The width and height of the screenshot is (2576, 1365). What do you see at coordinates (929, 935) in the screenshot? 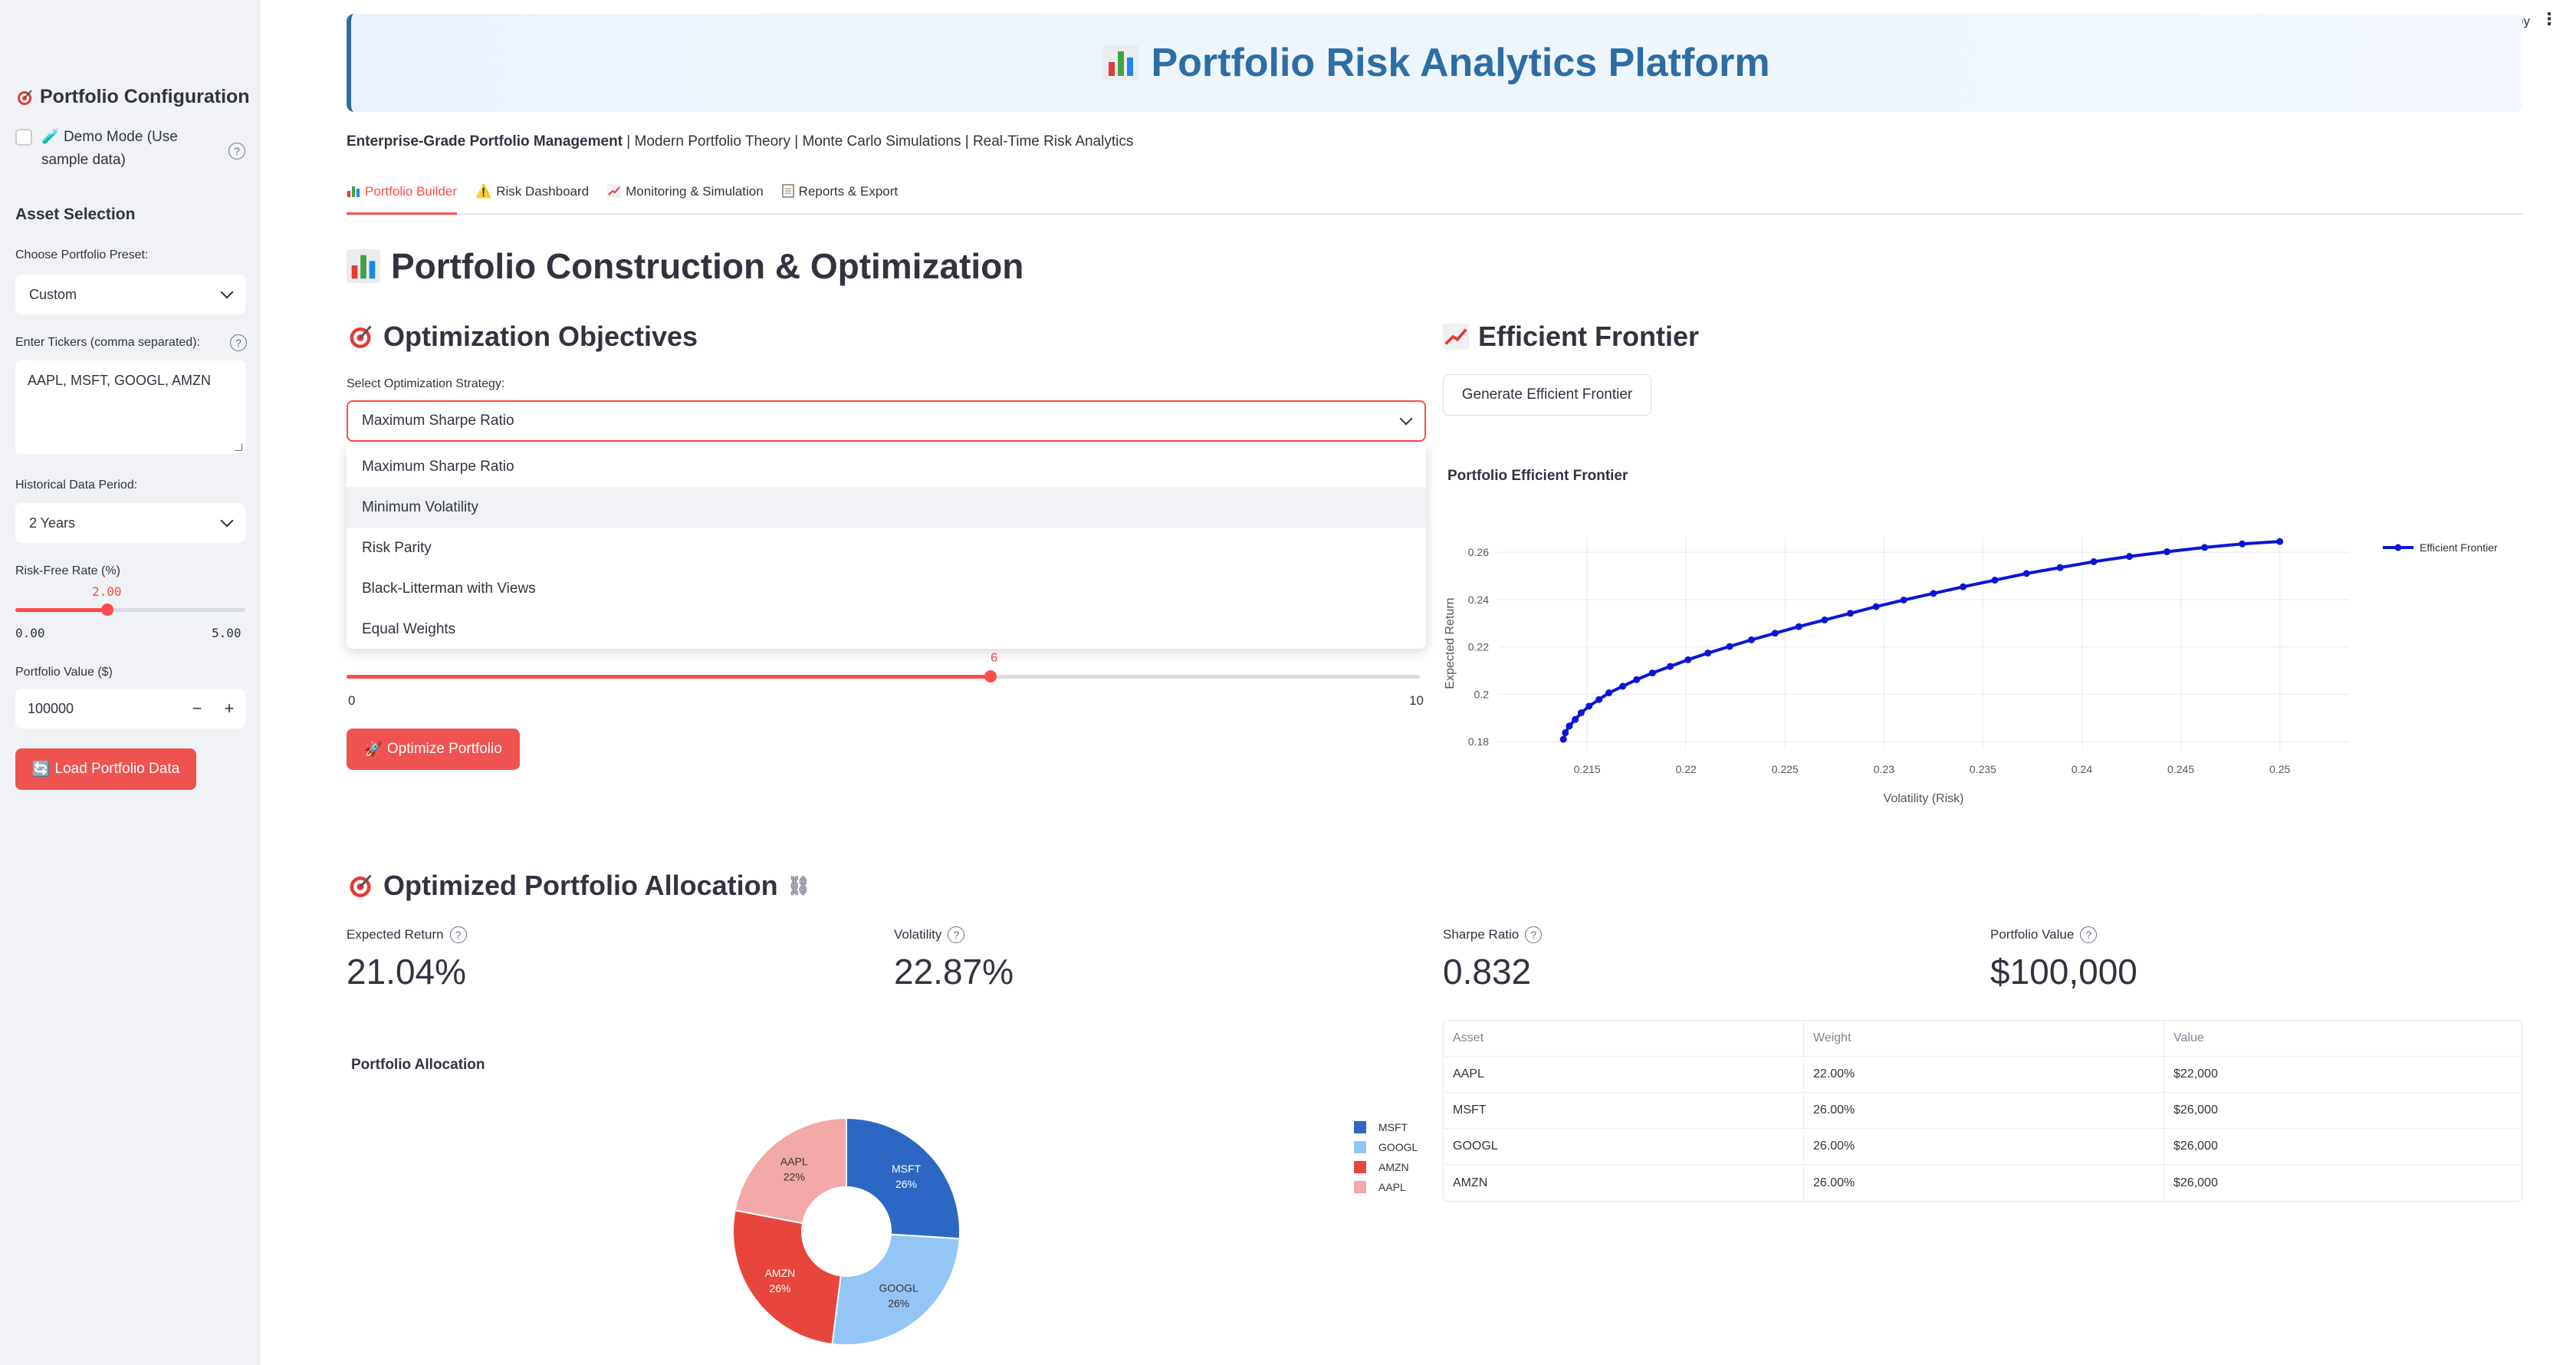
I see `metric-label: Volatility ?` at bounding box center [929, 935].